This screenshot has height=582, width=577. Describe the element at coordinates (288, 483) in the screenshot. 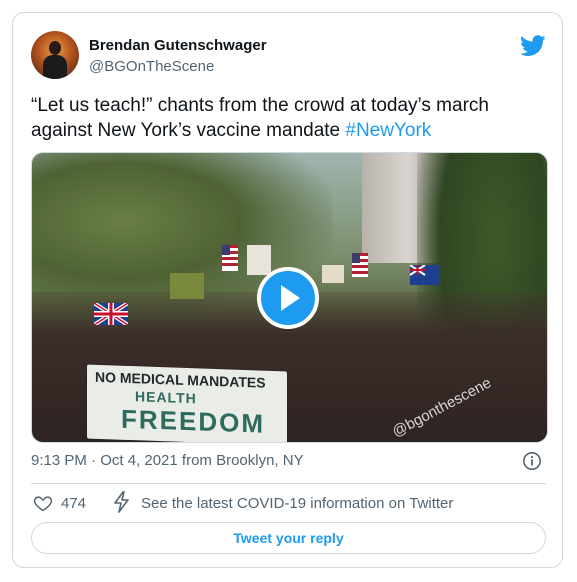

I see `divider` at that location.